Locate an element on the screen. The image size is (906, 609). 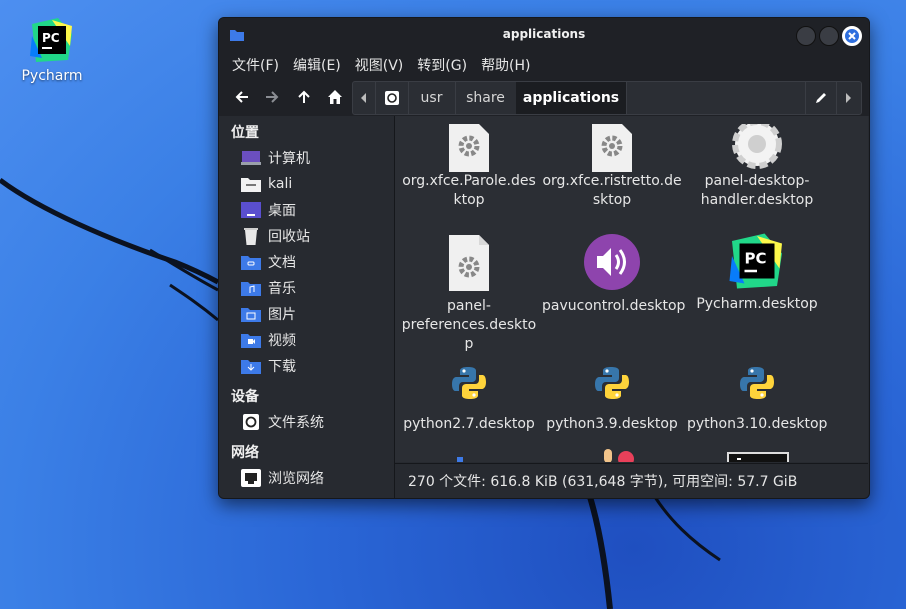
triangle-left-icon is located at coordinates (363, 98).